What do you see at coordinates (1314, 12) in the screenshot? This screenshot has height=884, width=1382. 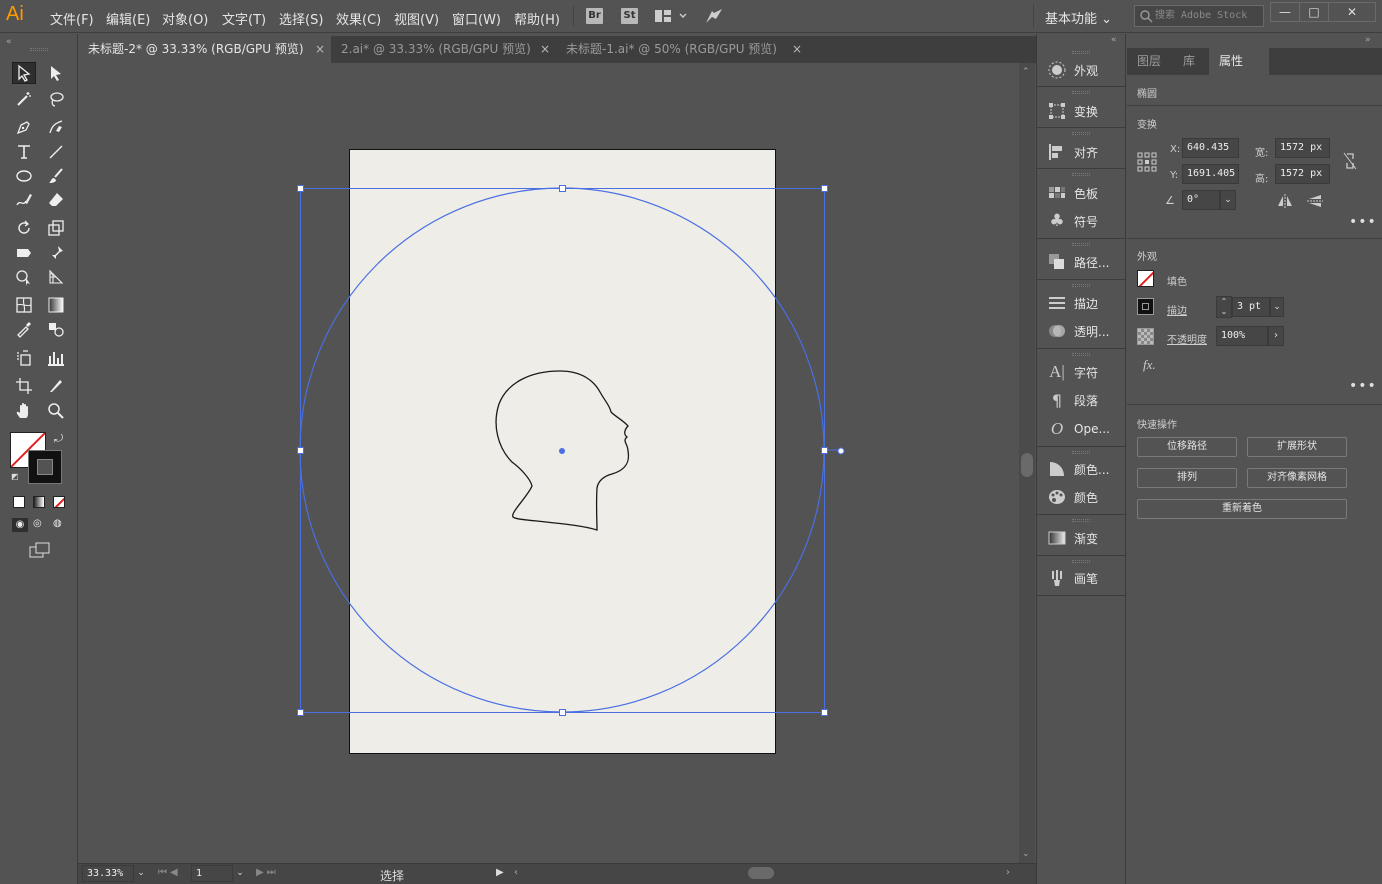 I see `maximize-button: □` at bounding box center [1314, 12].